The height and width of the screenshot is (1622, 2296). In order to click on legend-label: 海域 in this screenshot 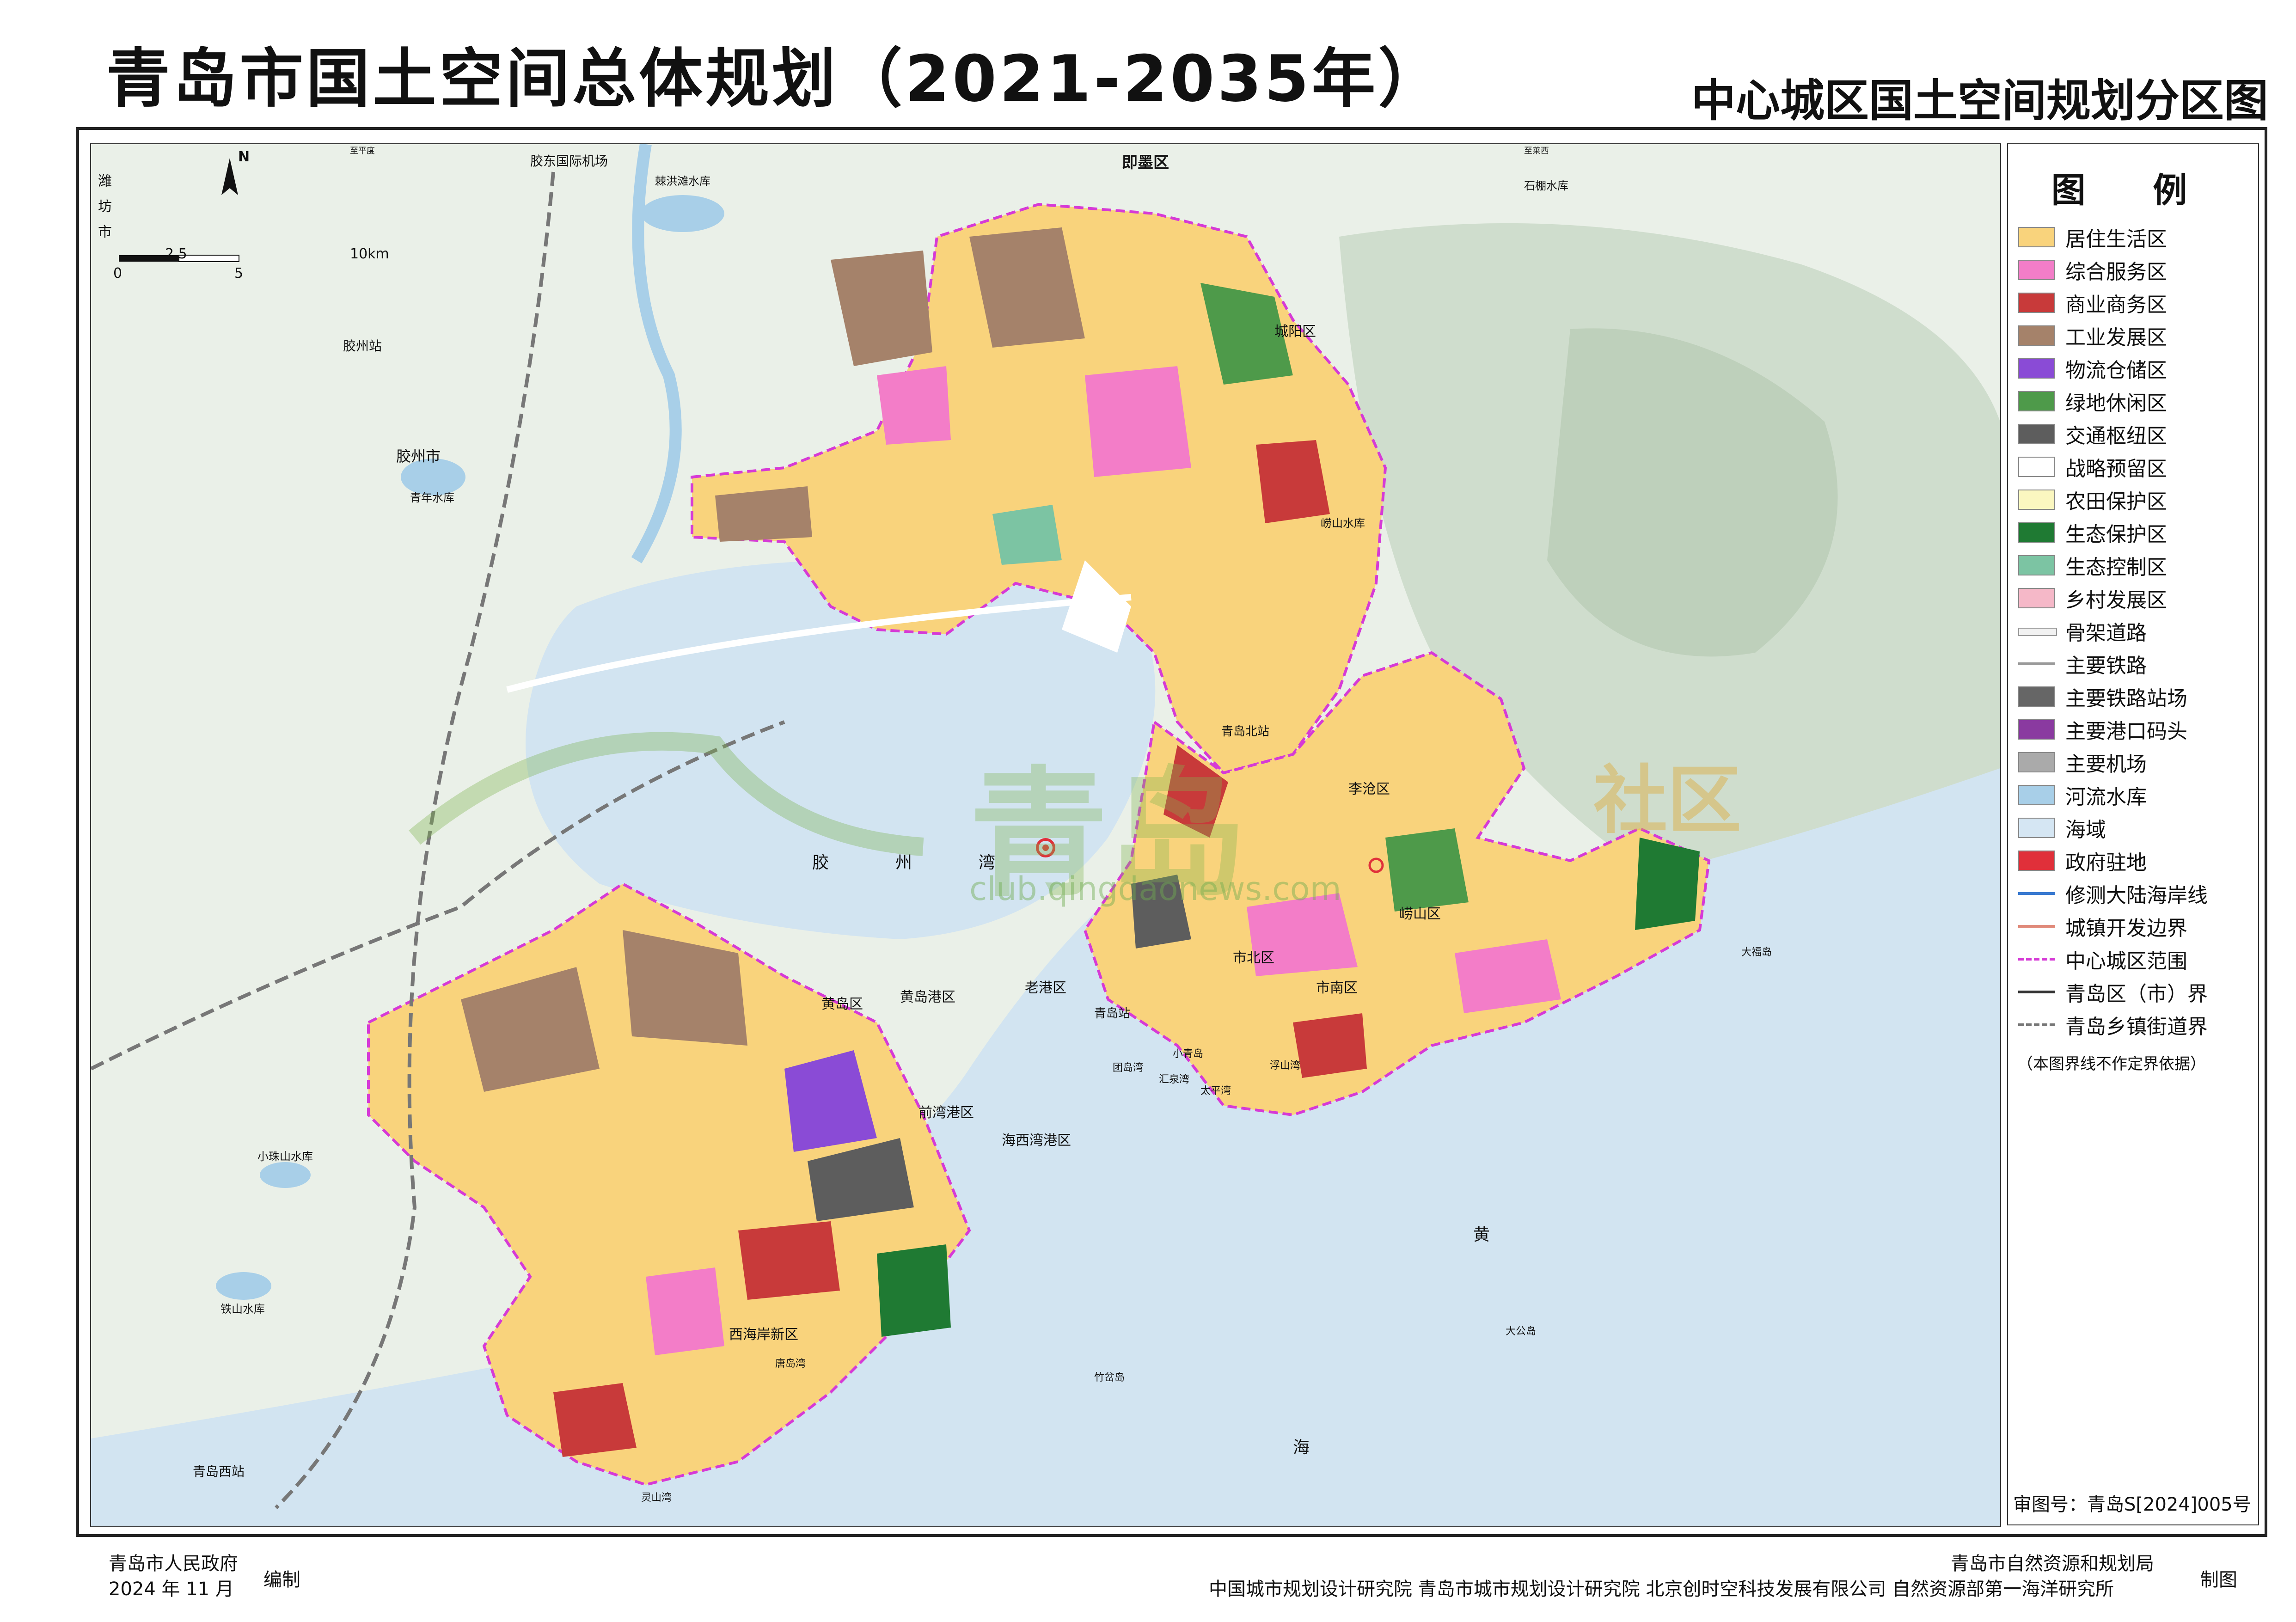, I will do `click(2085, 830)`.